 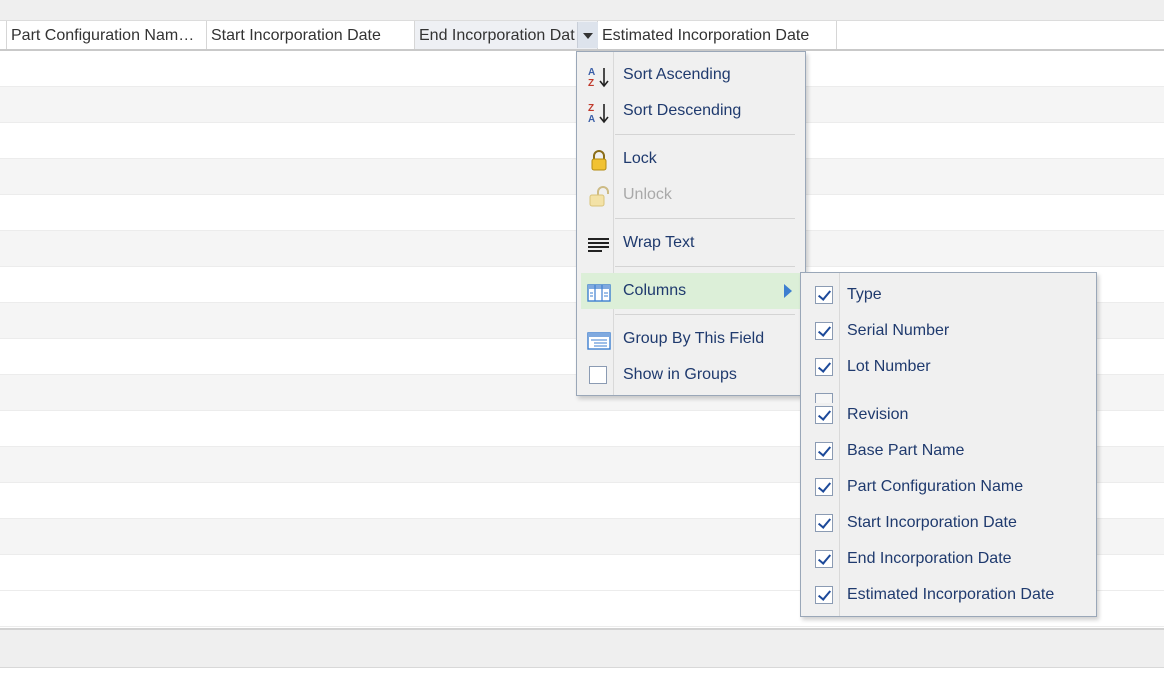 What do you see at coordinates (932, 522) in the screenshot?
I see `column-toggle-label: Start Incorporation Date` at bounding box center [932, 522].